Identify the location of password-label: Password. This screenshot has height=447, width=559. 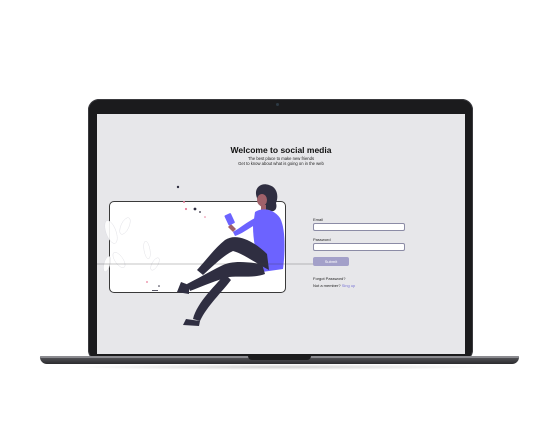
(322, 239).